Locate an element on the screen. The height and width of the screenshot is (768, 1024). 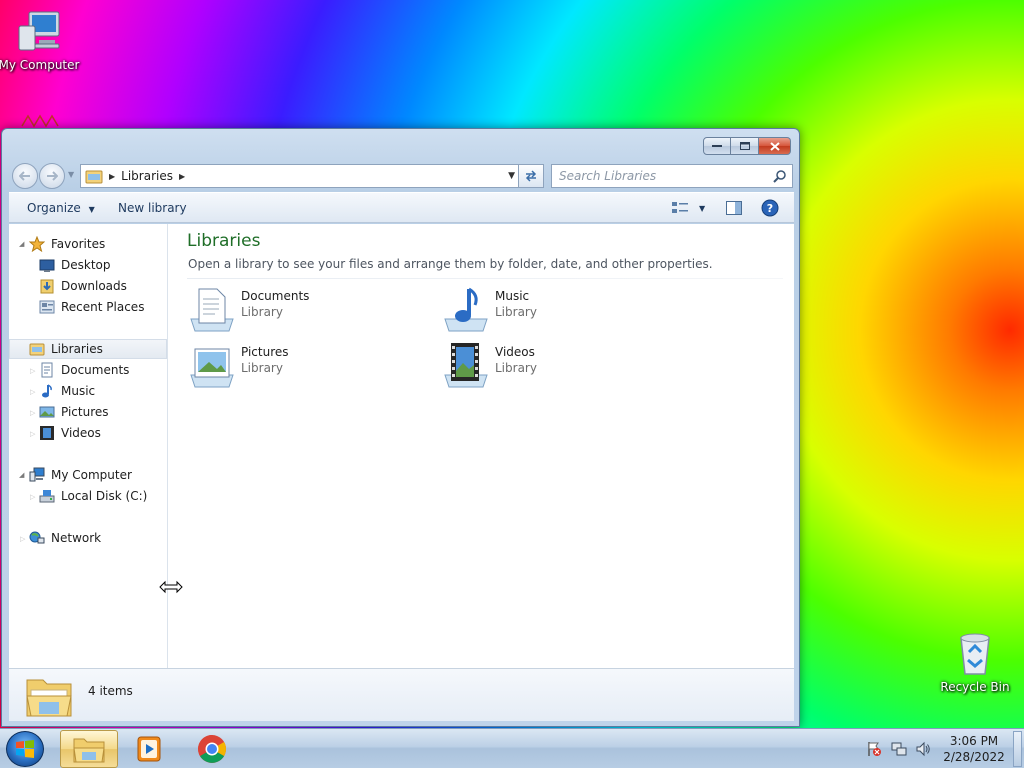
library-item-name: Music is located at coordinates (512, 296).